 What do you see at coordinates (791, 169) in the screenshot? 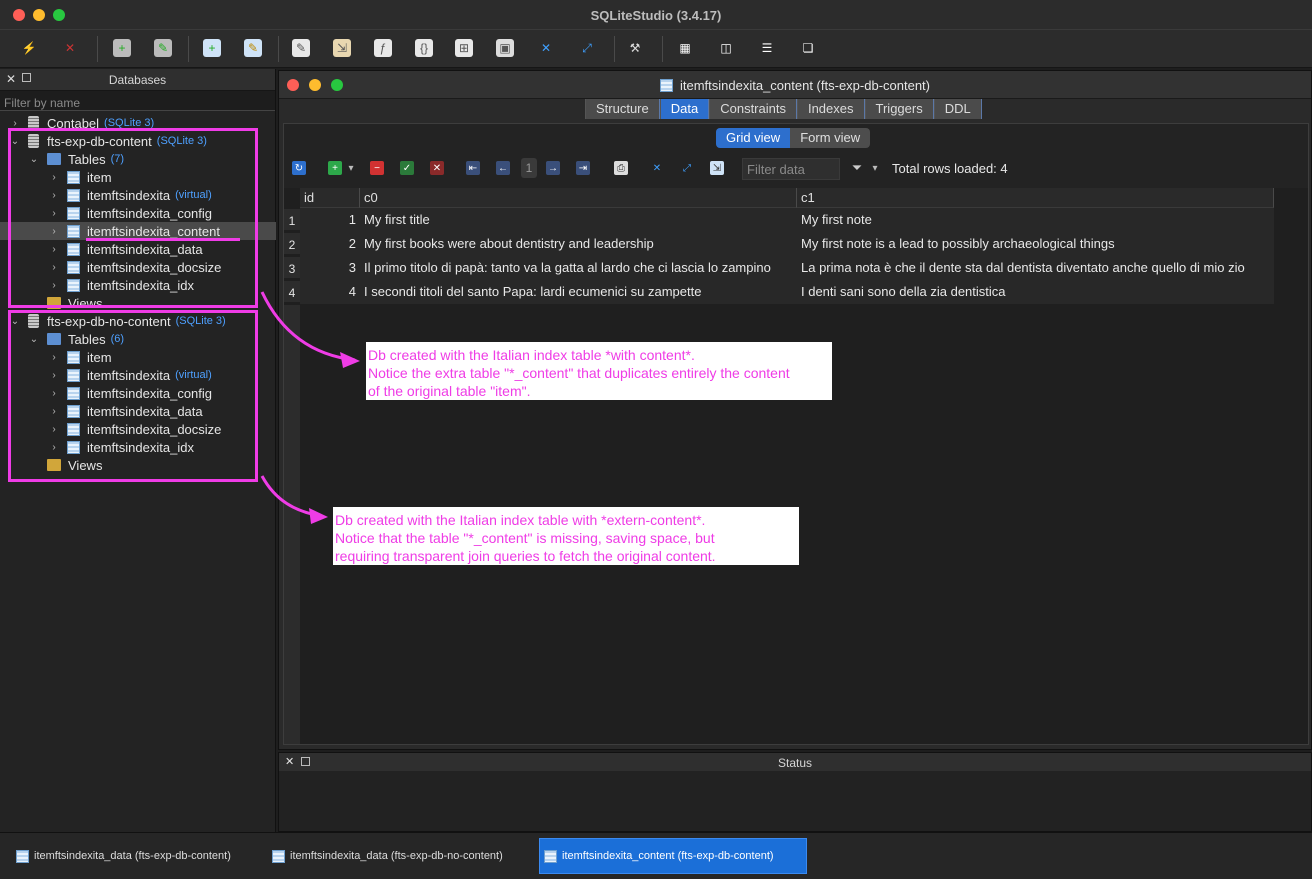
I see `filter-data-input: Filter data` at bounding box center [791, 169].